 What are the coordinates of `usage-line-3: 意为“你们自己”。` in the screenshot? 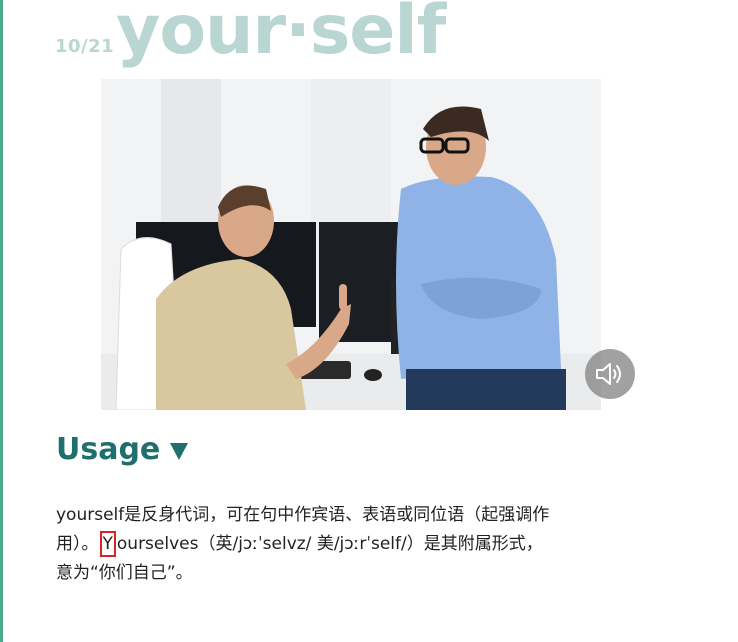 It's located at (124, 573).